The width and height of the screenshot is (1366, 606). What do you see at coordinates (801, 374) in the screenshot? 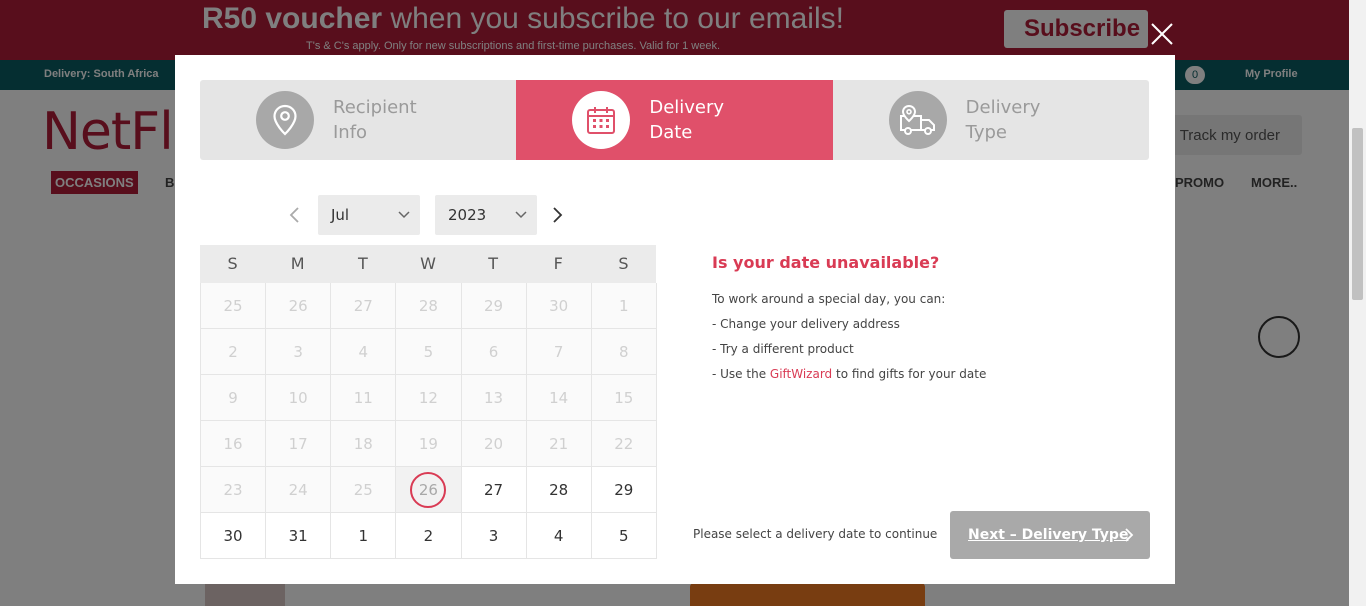
I see `giftwizard-link: GiftWizard` at bounding box center [801, 374].